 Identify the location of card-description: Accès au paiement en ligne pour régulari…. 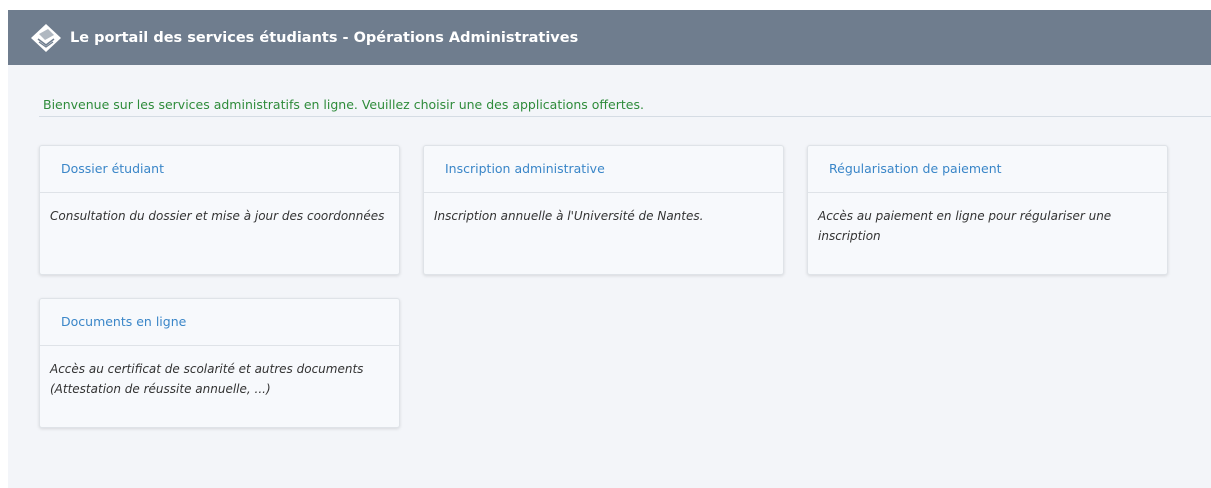
(965, 226).